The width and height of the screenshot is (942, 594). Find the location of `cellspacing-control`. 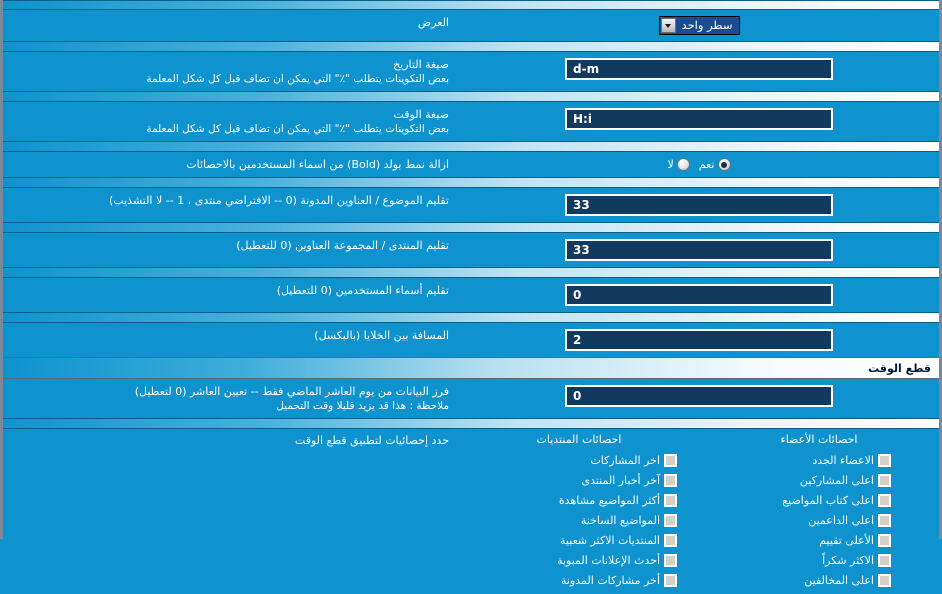

cellspacing-control is located at coordinates (699, 340).